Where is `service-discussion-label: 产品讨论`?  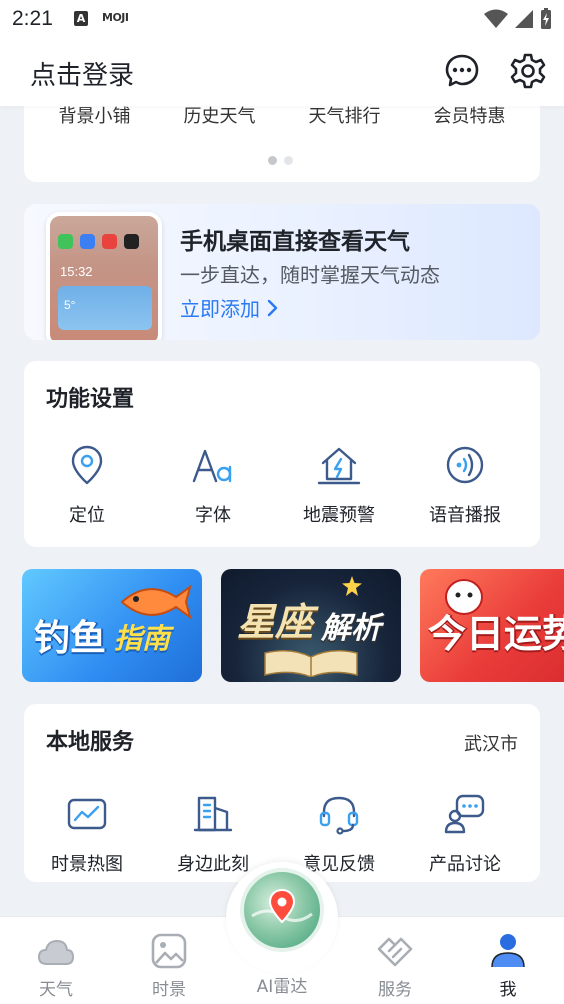
service-discussion-label: 产品讨论 is located at coordinates (465, 864).